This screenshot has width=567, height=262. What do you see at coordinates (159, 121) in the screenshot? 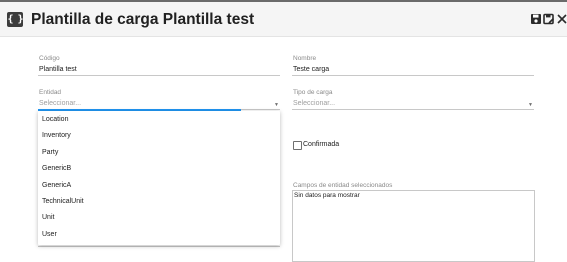
I see `entidad-option-location: Location` at bounding box center [159, 121].